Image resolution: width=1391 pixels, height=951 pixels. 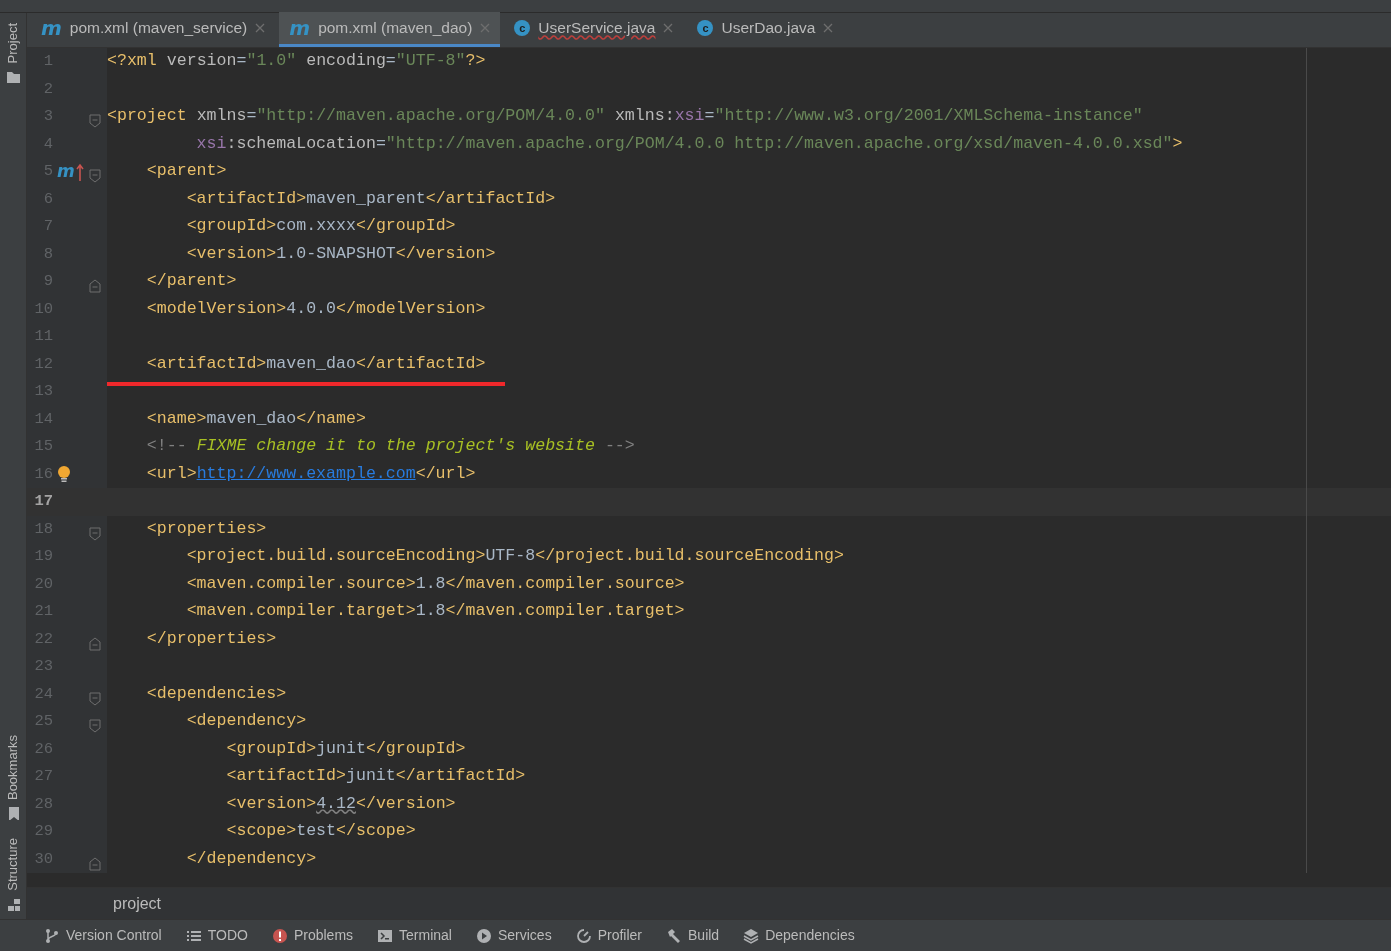 I want to click on code-line: <groupId>com.xxxx</groupId>, so click(x=320, y=226).